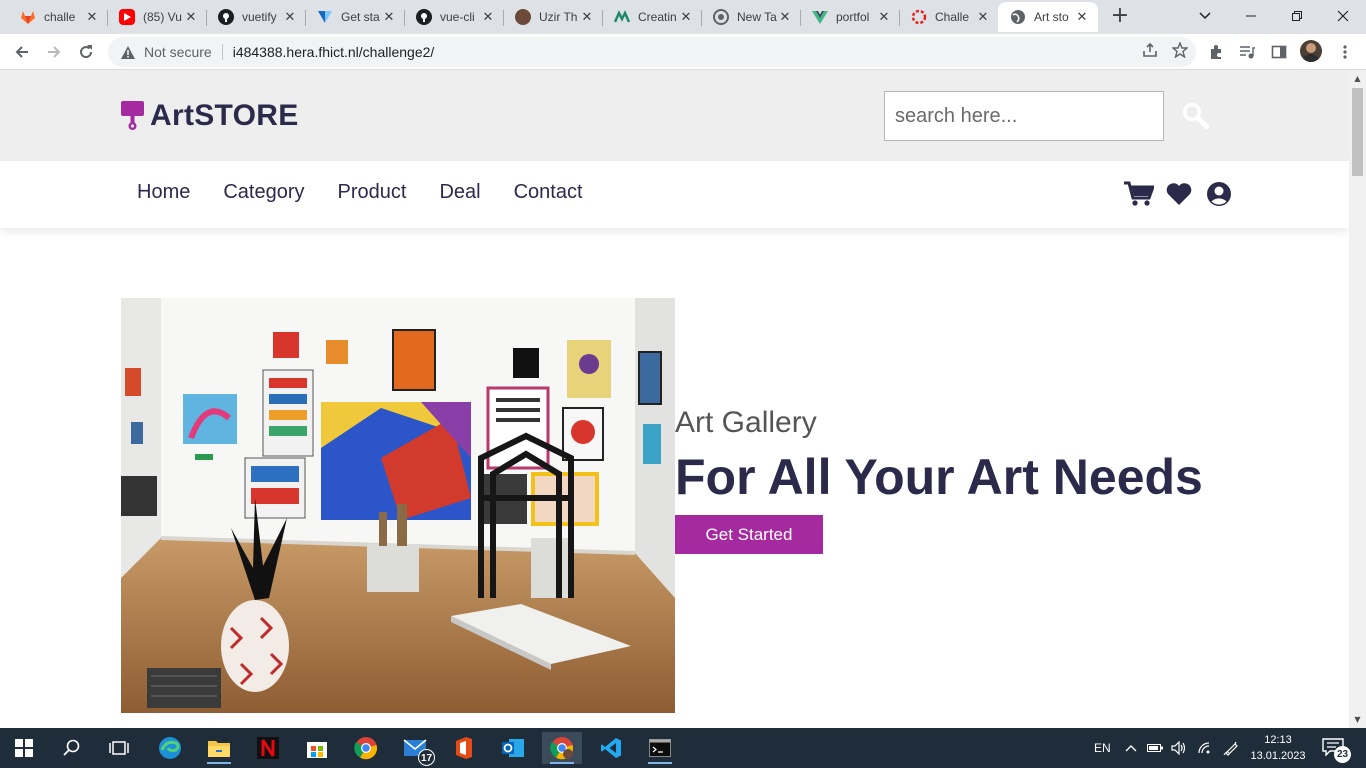 The height and width of the screenshot is (768, 1366). I want to click on search-input, so click(1024, 116).